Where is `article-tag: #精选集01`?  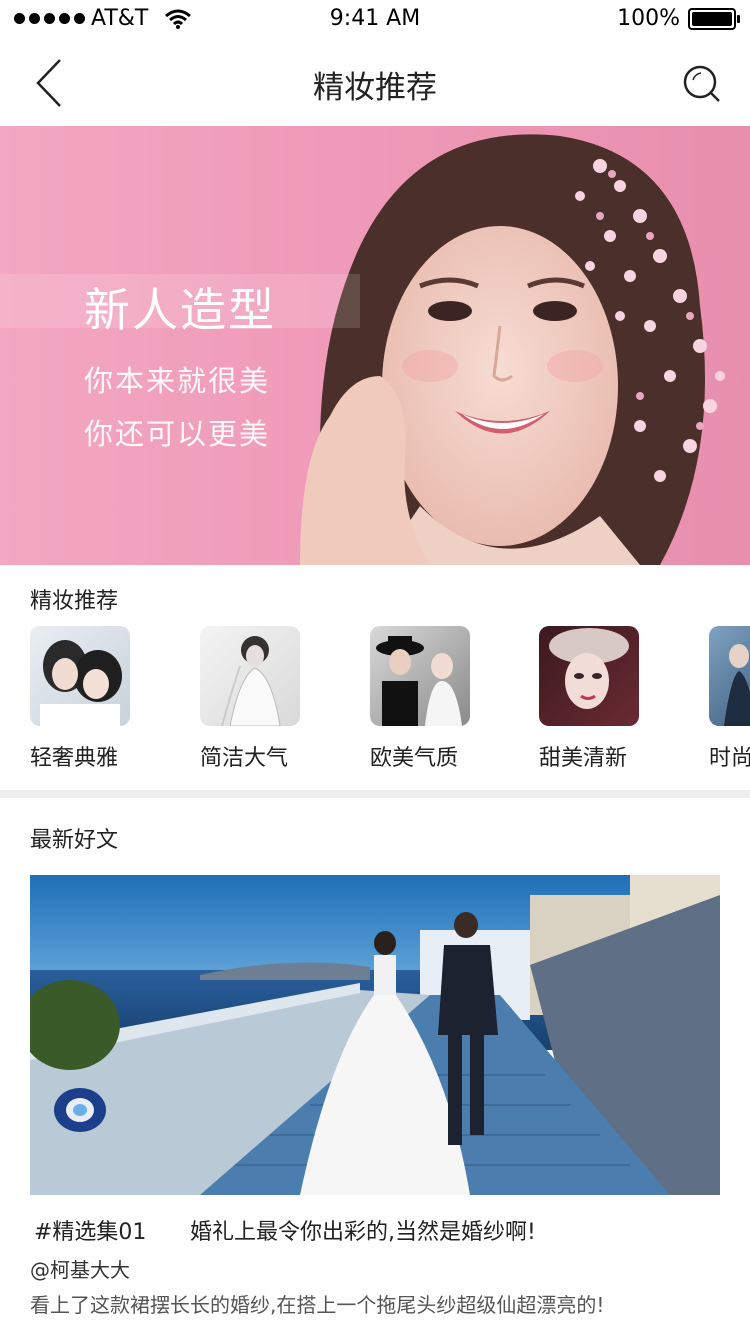 article-tag: #精选集01 is located at coordinates (90, 1230).